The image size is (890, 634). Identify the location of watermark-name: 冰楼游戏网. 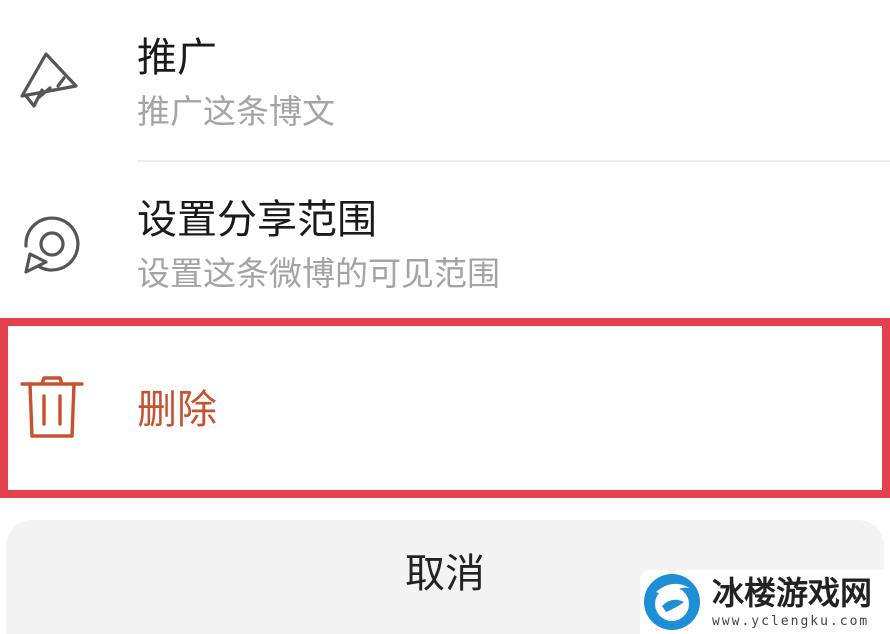
(792, 593).